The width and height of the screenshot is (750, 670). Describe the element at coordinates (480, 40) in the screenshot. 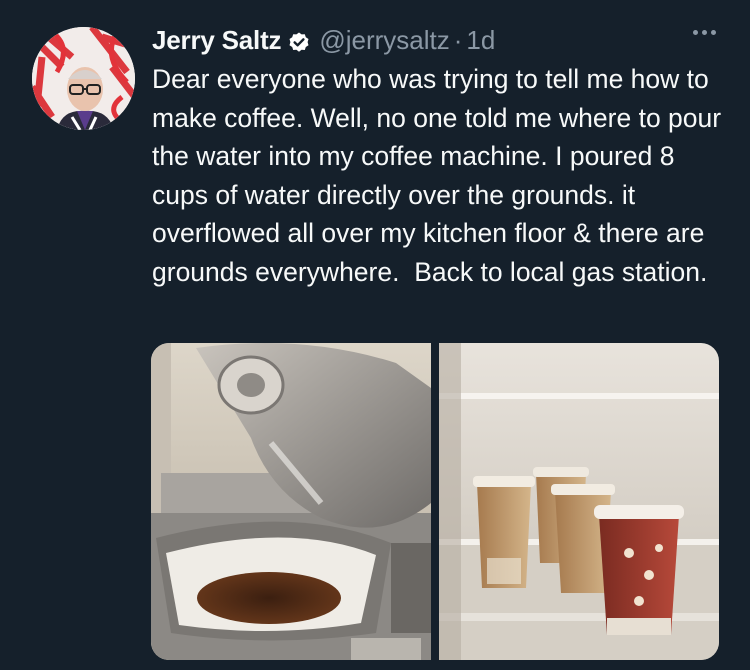

I see `tweet-timestamp: 1d` at that location.